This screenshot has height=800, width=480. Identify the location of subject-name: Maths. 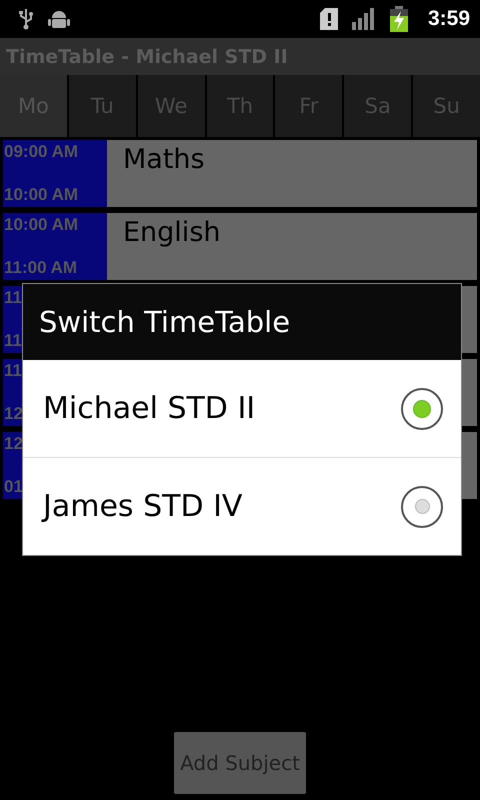
(164, 159).